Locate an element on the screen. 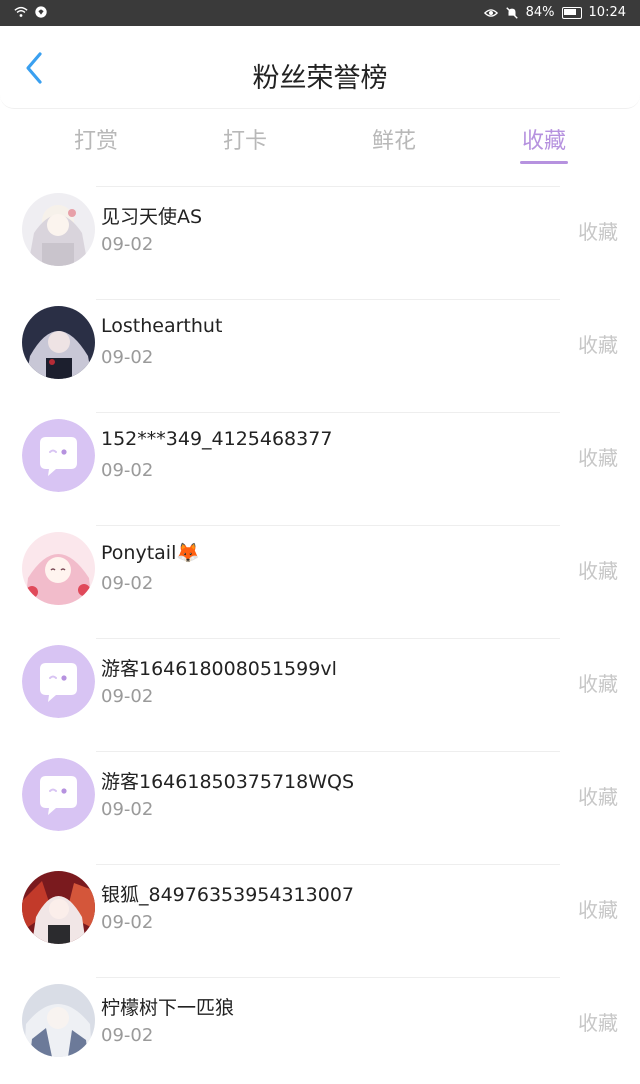 This screenshot has width=640, height=1084. status-left is located at coordinates (31, 12).